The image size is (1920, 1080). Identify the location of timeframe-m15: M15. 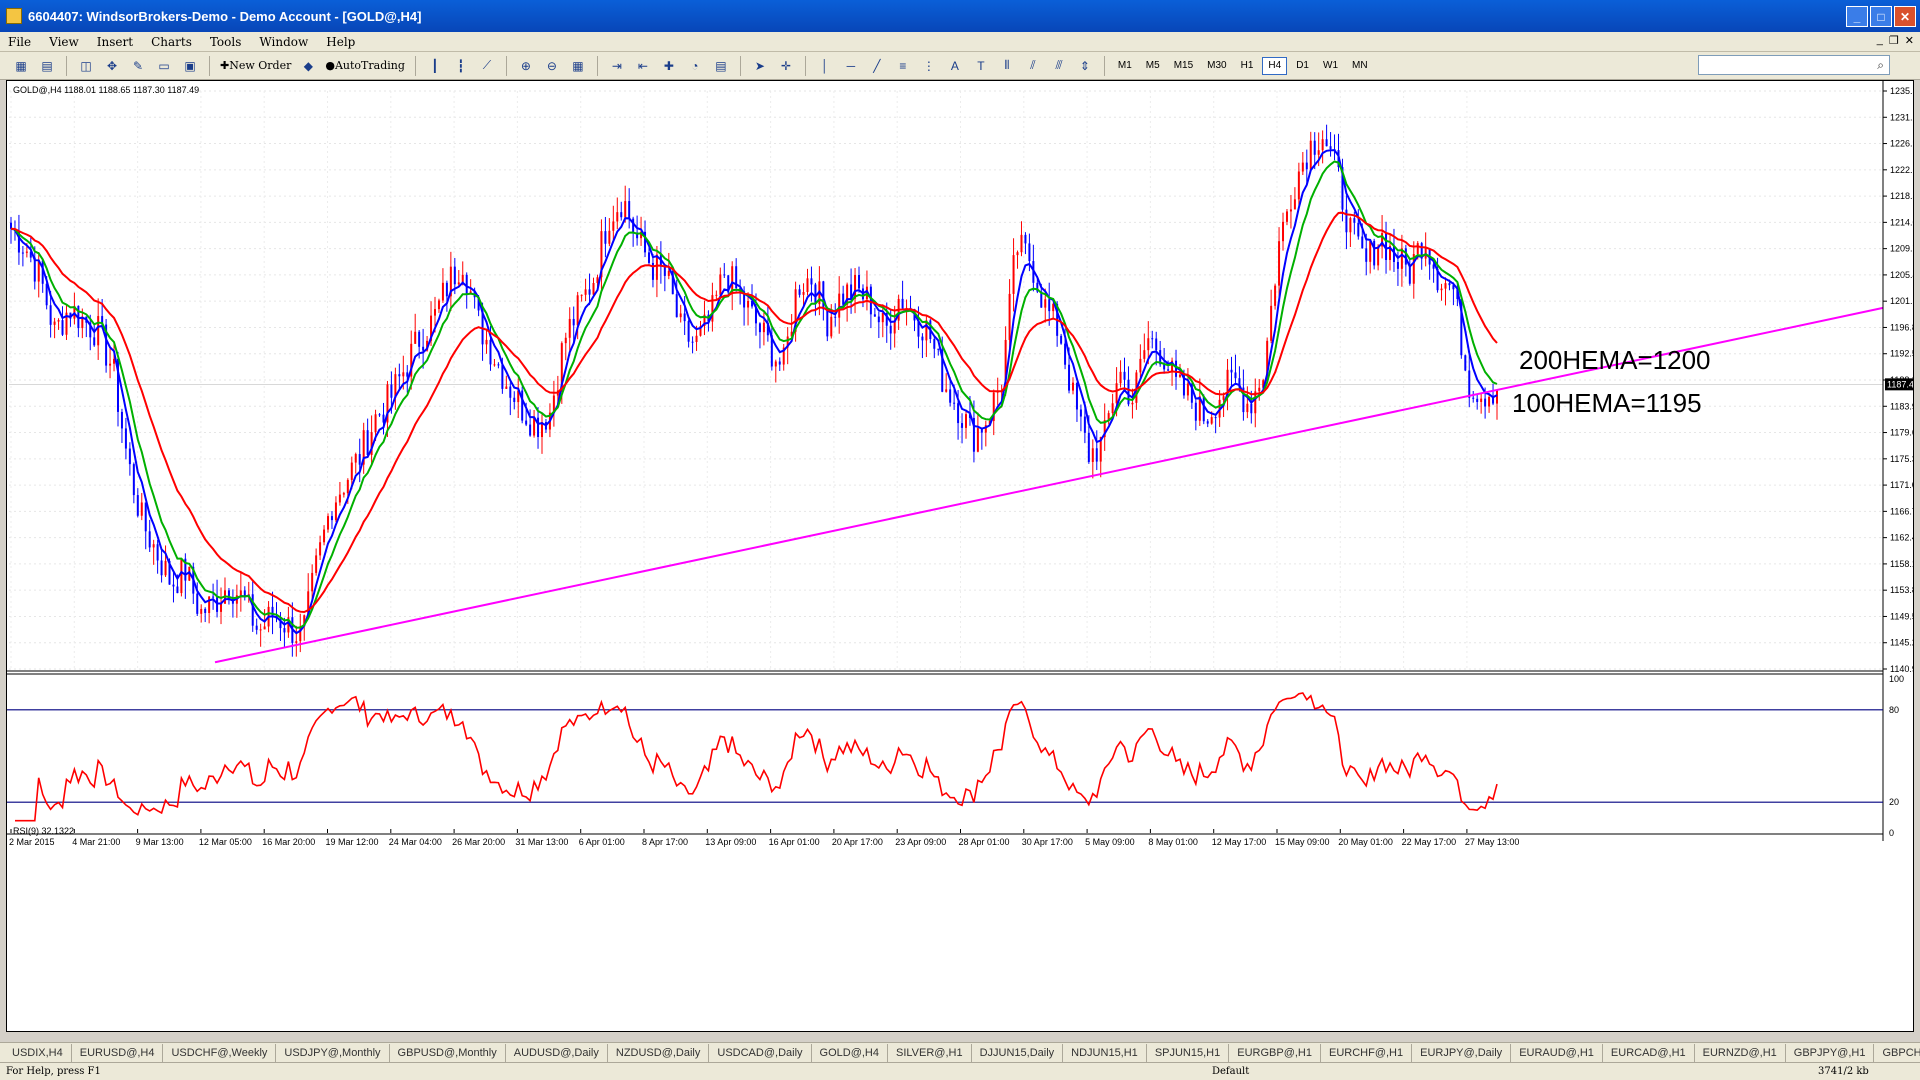
(1183, 66).